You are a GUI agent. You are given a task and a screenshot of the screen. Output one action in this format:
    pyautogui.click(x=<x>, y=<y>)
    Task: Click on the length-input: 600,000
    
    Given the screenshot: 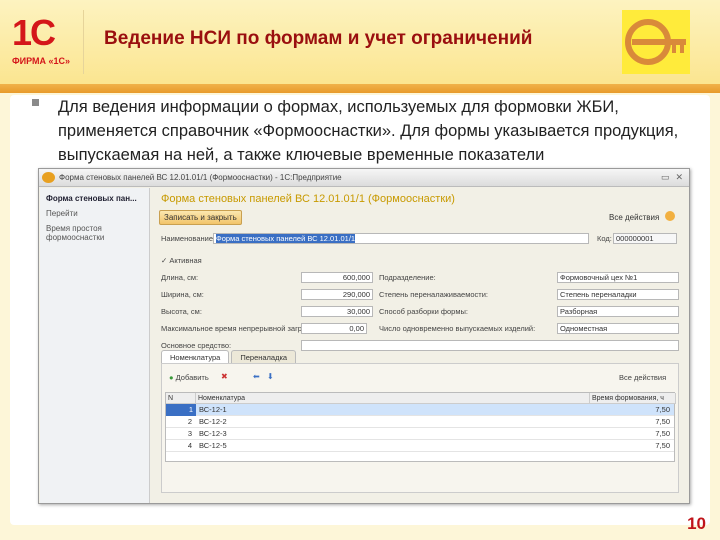 What is the action you would take?
    pyautogui.click(x=337, y=277)
    